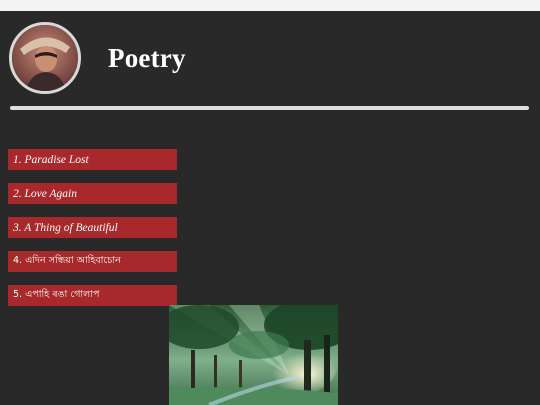 This screenshot has height=405, width=540. Describe the element at coordinates (253, 355) in the screenshot. I see `forest-painting-image` at that location.